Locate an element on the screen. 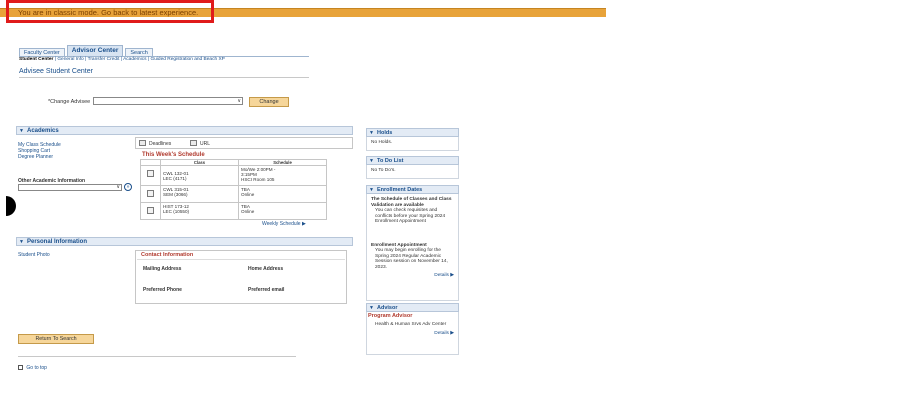 The width and height of the screenshot is (900, 419). schedule-cell: Mo/We 2:00PM - 3:15PM HSCI Room 105 is located at coordinates (282, 175).